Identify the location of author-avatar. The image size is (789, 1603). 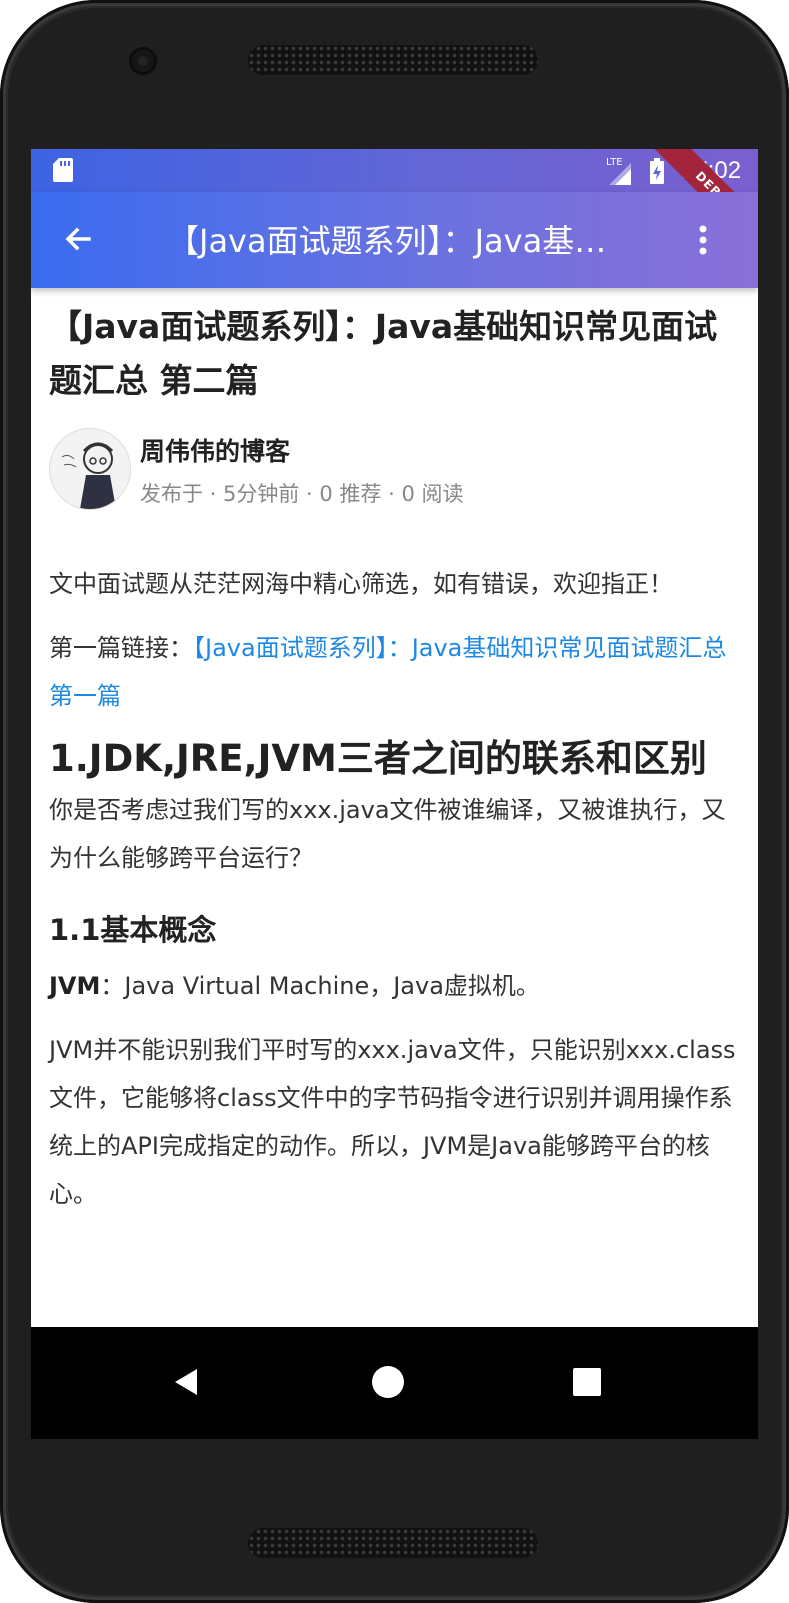
(90, 469).